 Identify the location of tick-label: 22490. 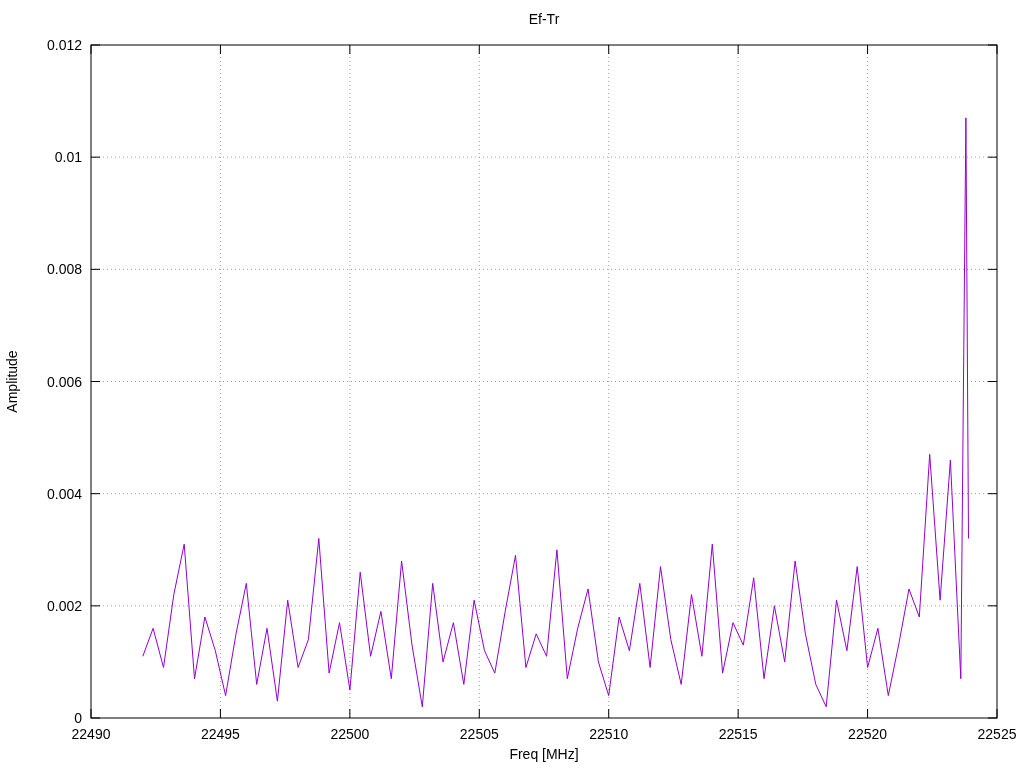
(91, 734).